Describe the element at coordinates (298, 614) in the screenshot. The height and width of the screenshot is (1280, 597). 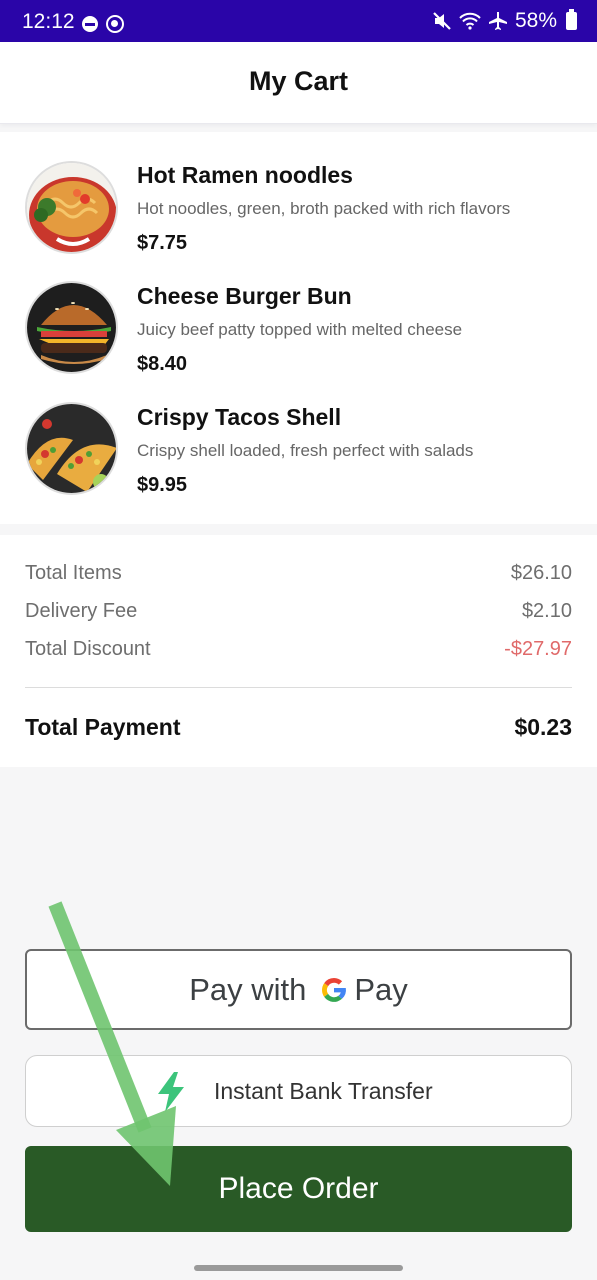
I see `summary-delivery-fee: Delivery Fee $2.10` at that location.